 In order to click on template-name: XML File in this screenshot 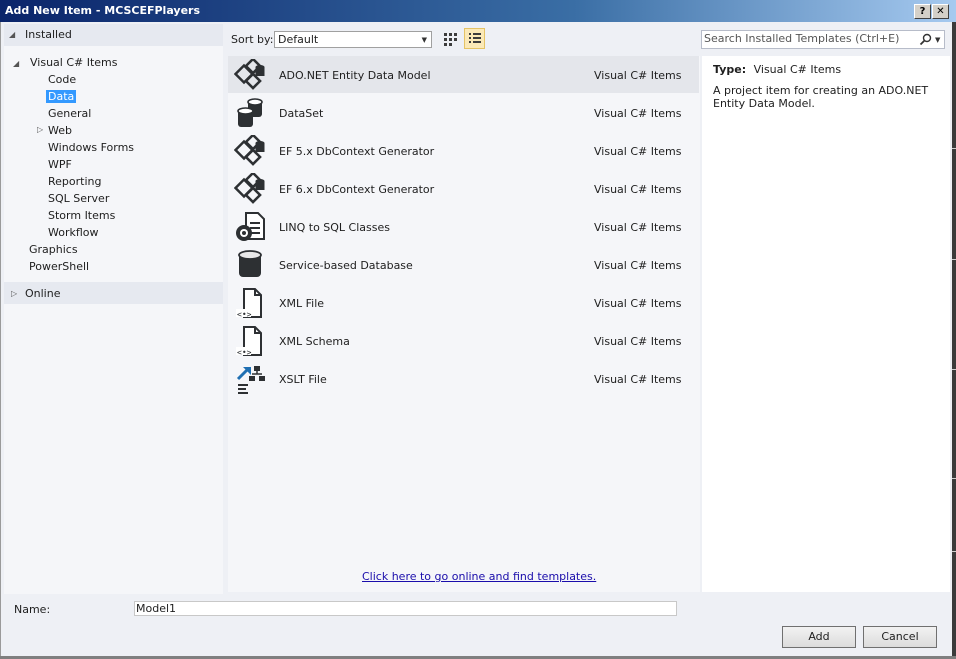, I will do `click(302, 303)`.